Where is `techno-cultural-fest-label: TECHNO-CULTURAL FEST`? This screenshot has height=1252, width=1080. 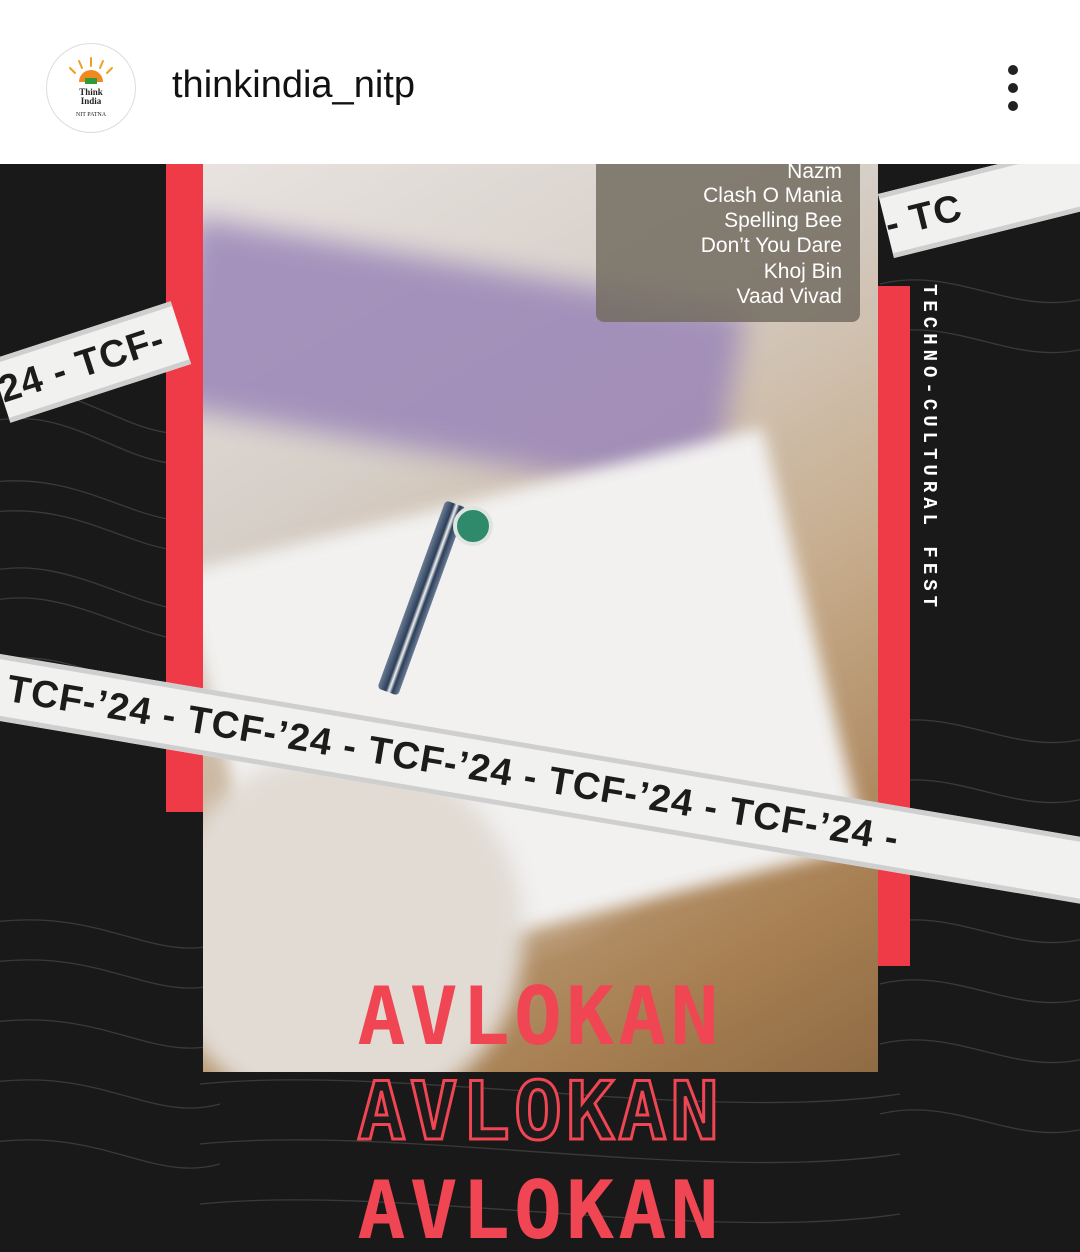
techno-cultural-fest-label: TECHNO-CULTURAL FEST is located at coordinates (929, 448).